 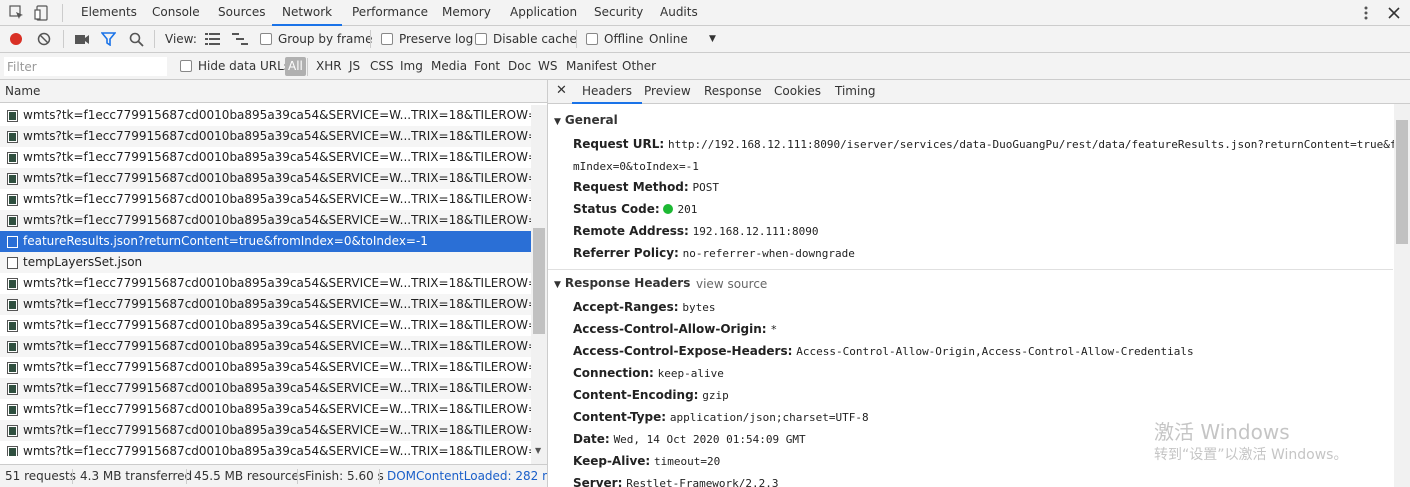 What do you see at coordinates (382, 66) in the screenshot?
I see `filter-type-css: CSS` at bounding box center [382, 66].